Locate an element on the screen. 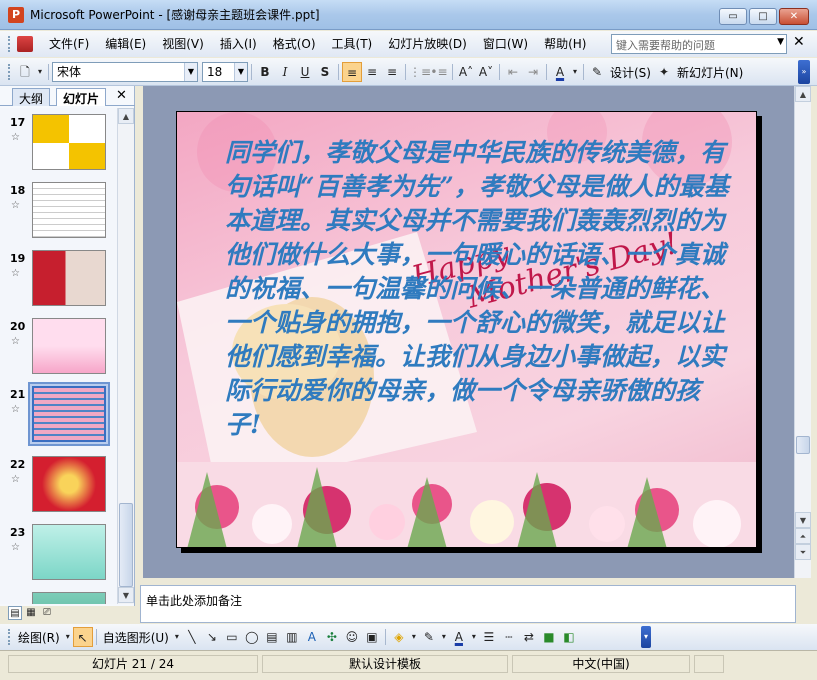  font-name-select: 宋体 ▼ is located at coordinates (125, 72).